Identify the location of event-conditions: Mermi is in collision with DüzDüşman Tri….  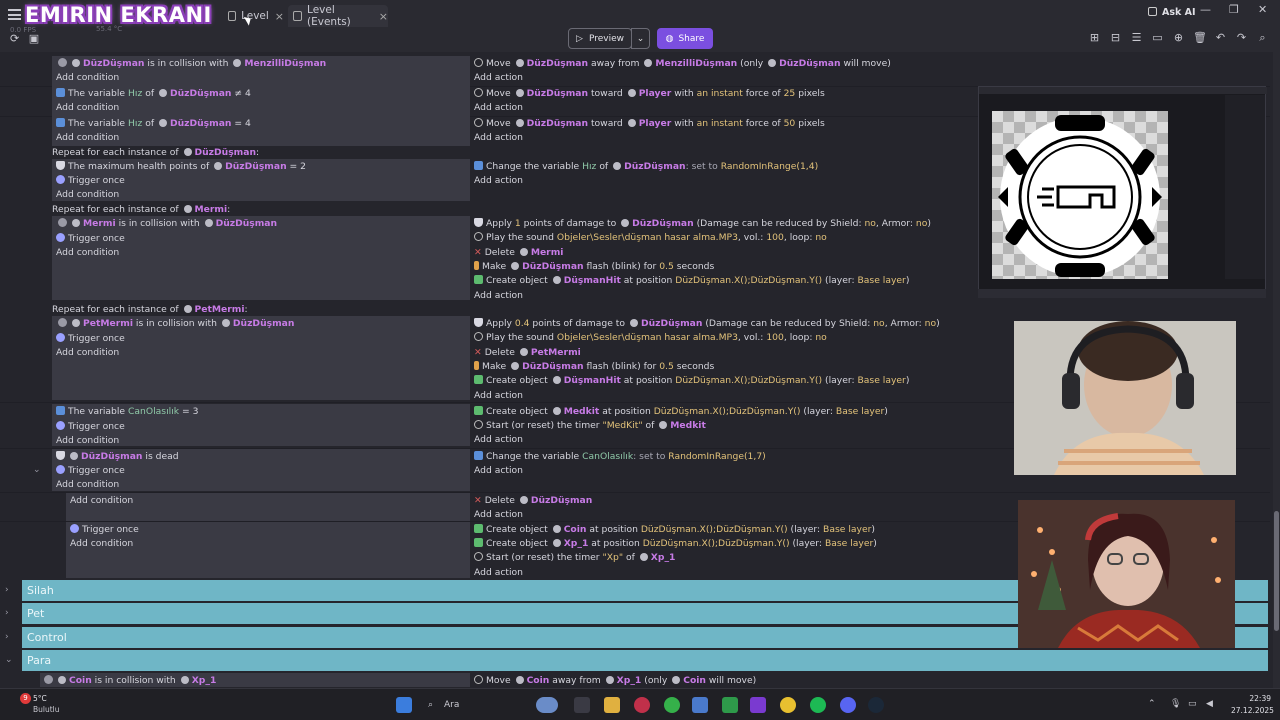
(261, 258).